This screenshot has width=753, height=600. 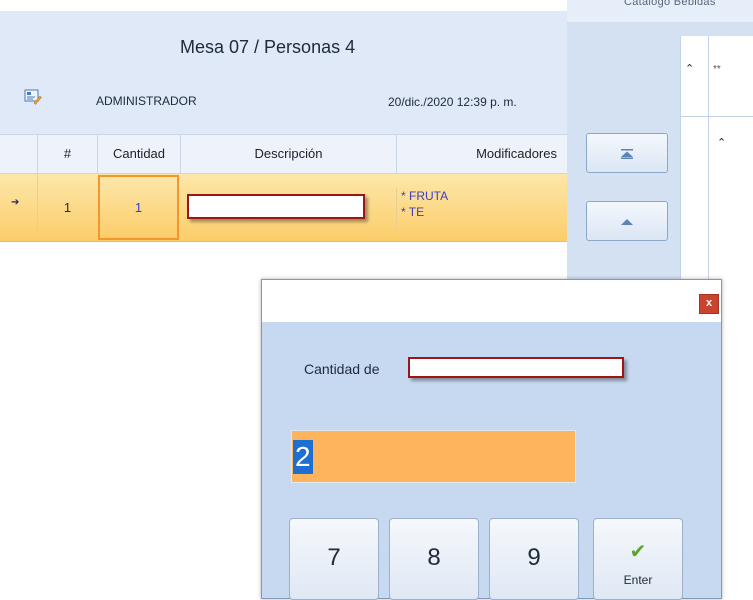 What do you see at coordinates (67, 207) in the screenshot?
I see `row-number-cell: 1` at bounding box center [67, 207].